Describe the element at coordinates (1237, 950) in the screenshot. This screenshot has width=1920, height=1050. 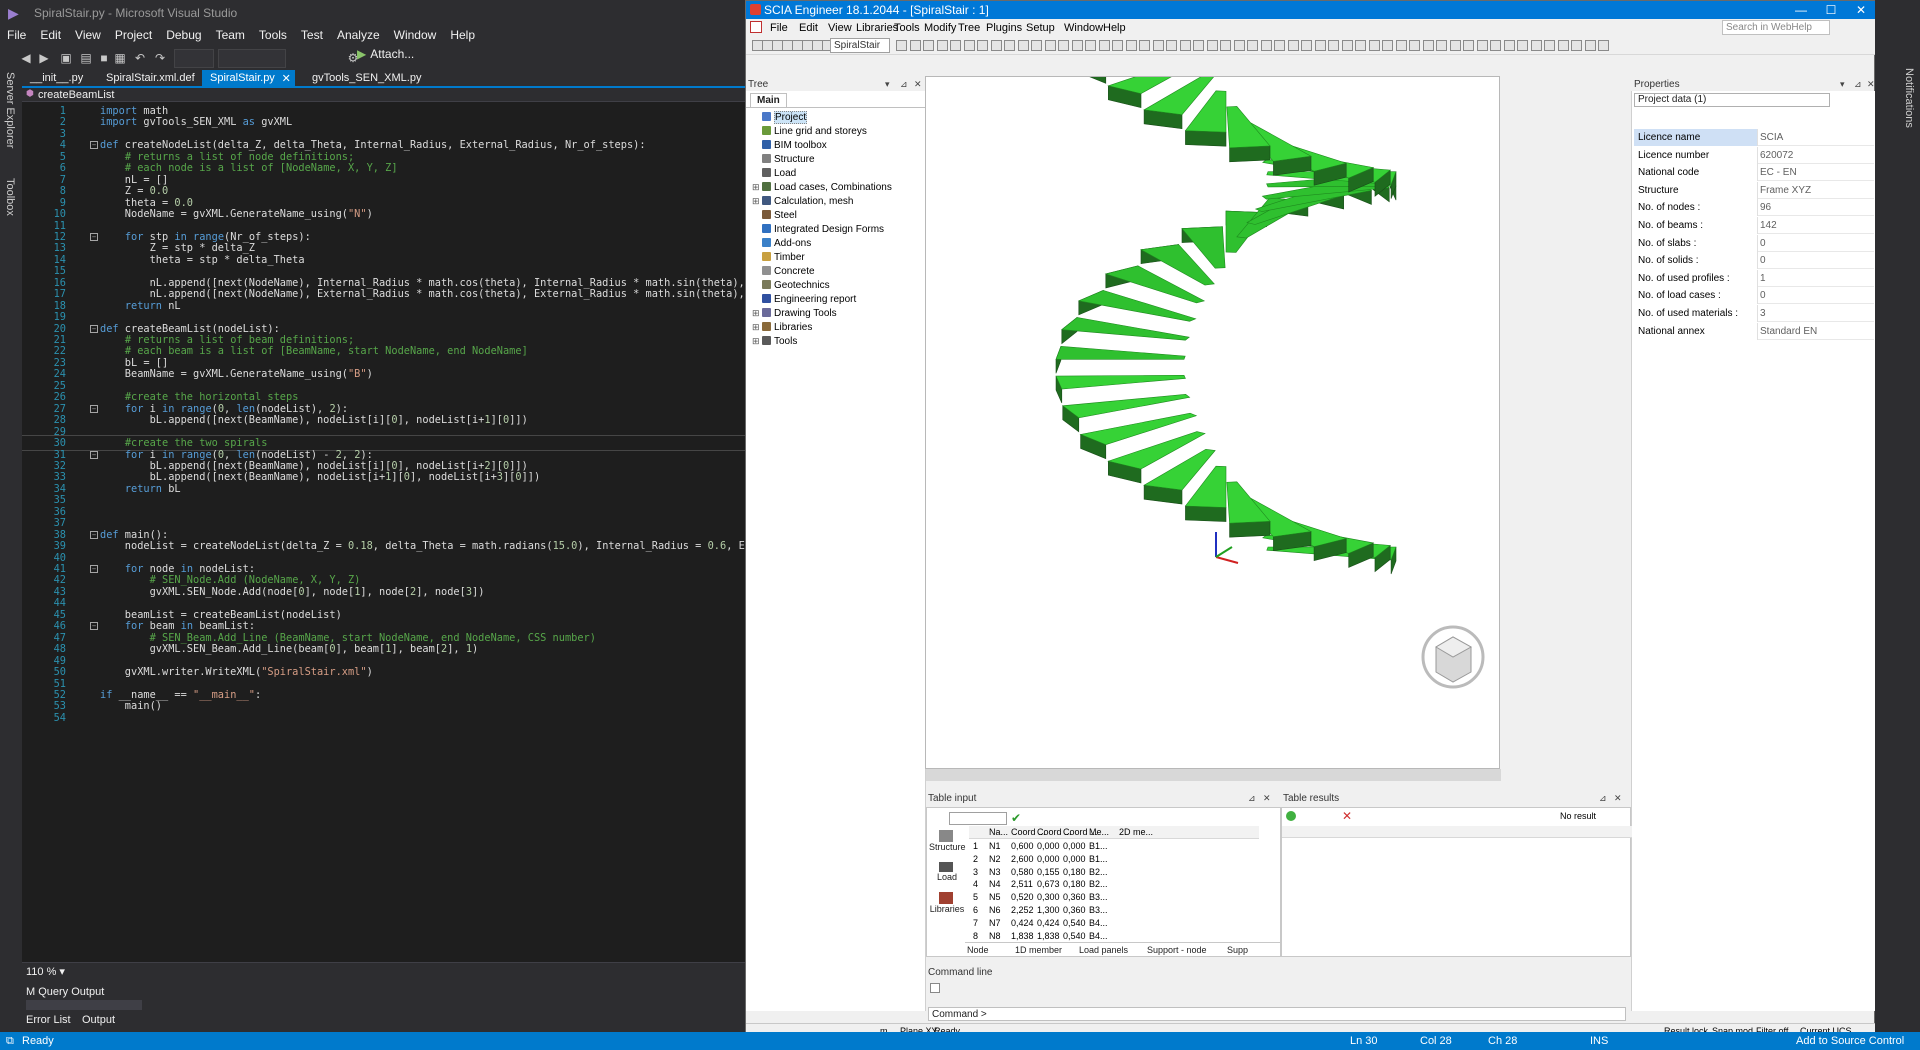
I see `tab-support: Supp` at that location.